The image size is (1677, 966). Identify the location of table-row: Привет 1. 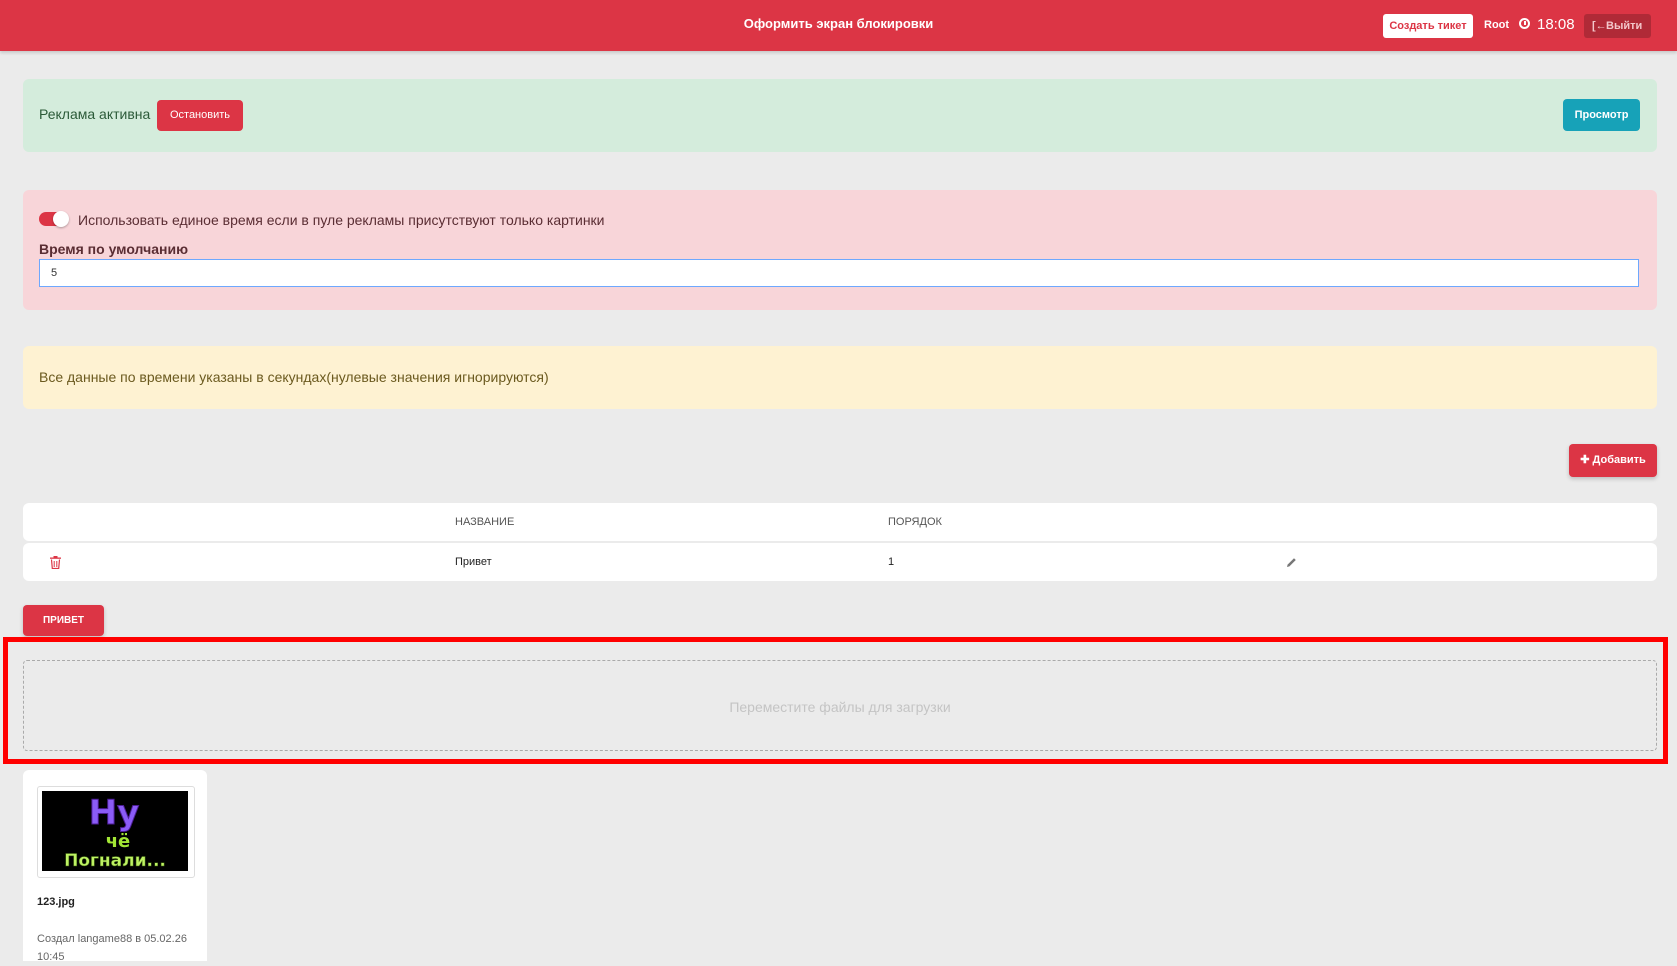
(840, 562).